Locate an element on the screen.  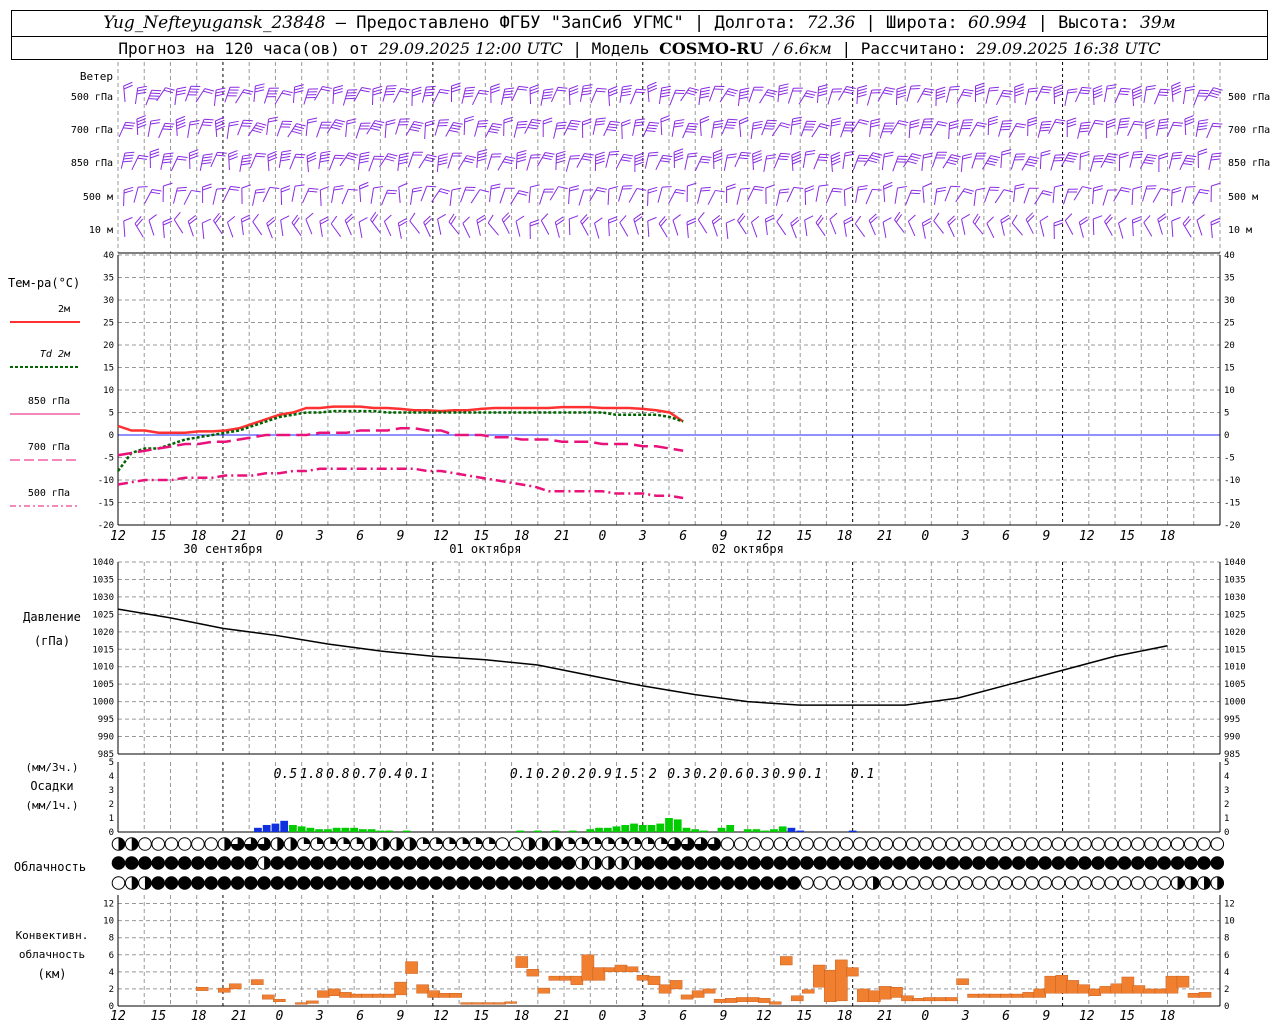
conv-ytick-right: 12 is located at coordinates (1229, 905).